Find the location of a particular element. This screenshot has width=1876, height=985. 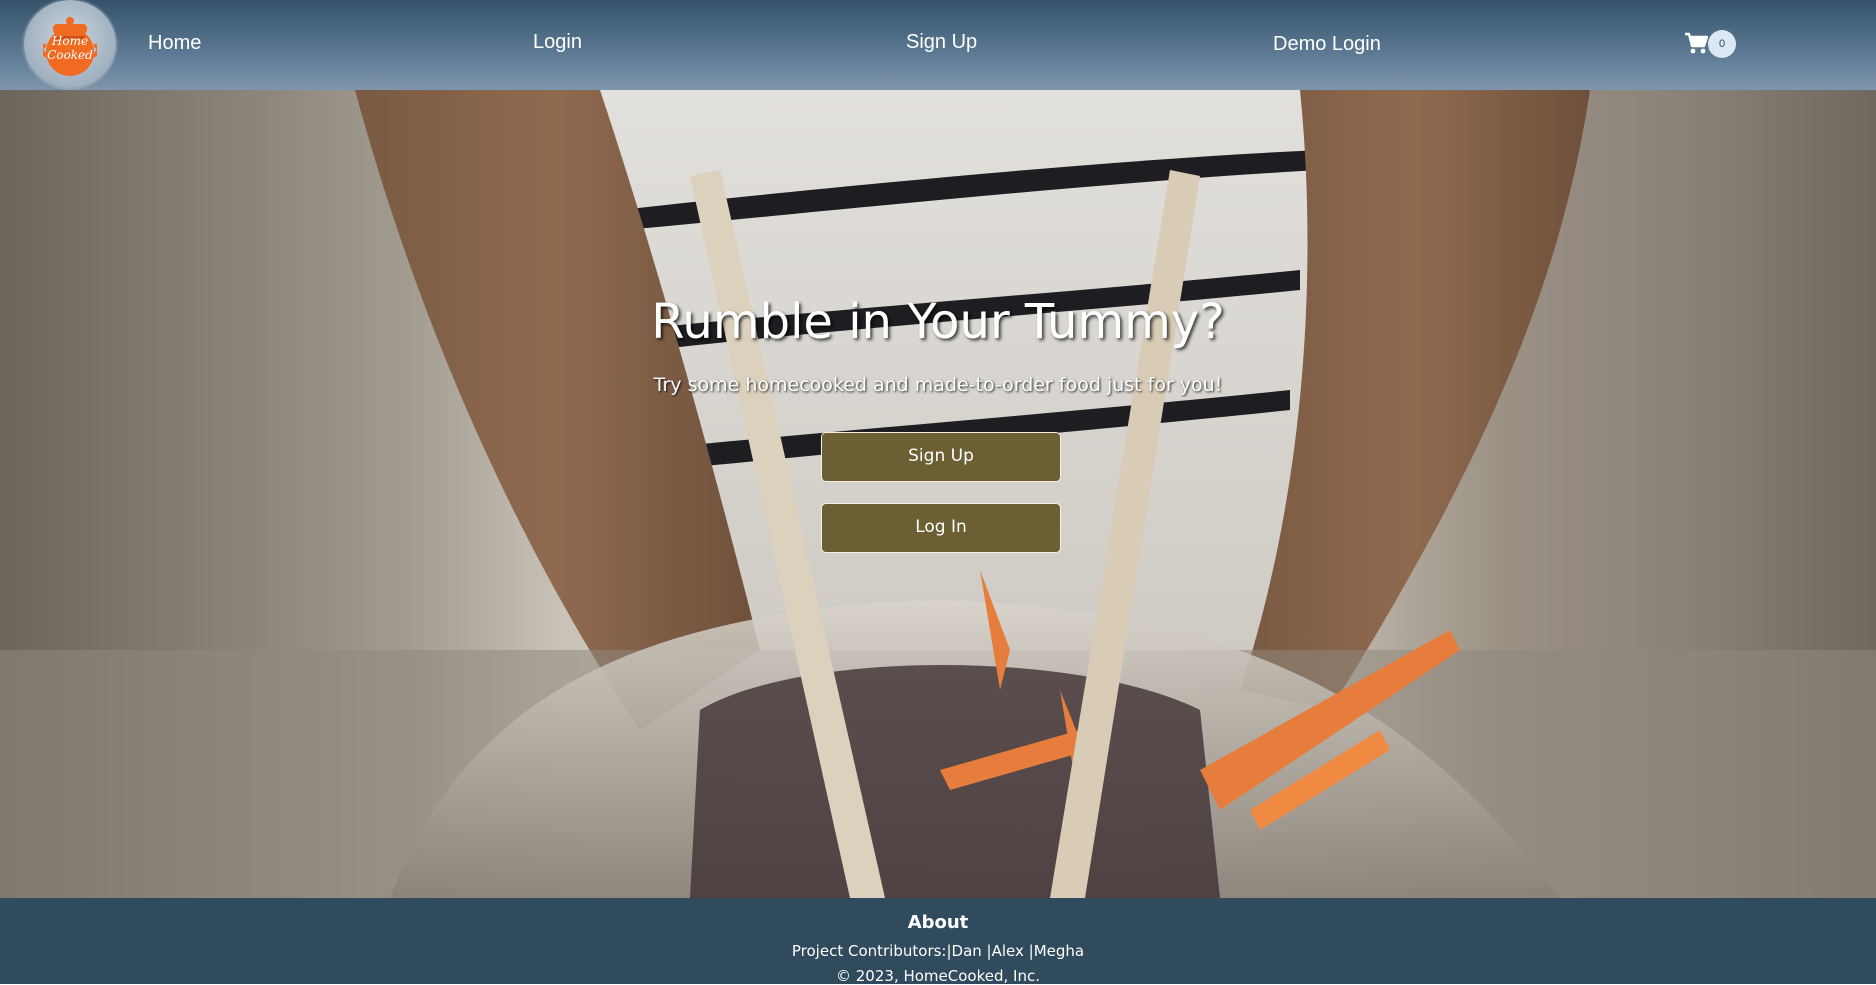

nav-demo-login-link: Demo Login is located at coordinates (1327, 44).